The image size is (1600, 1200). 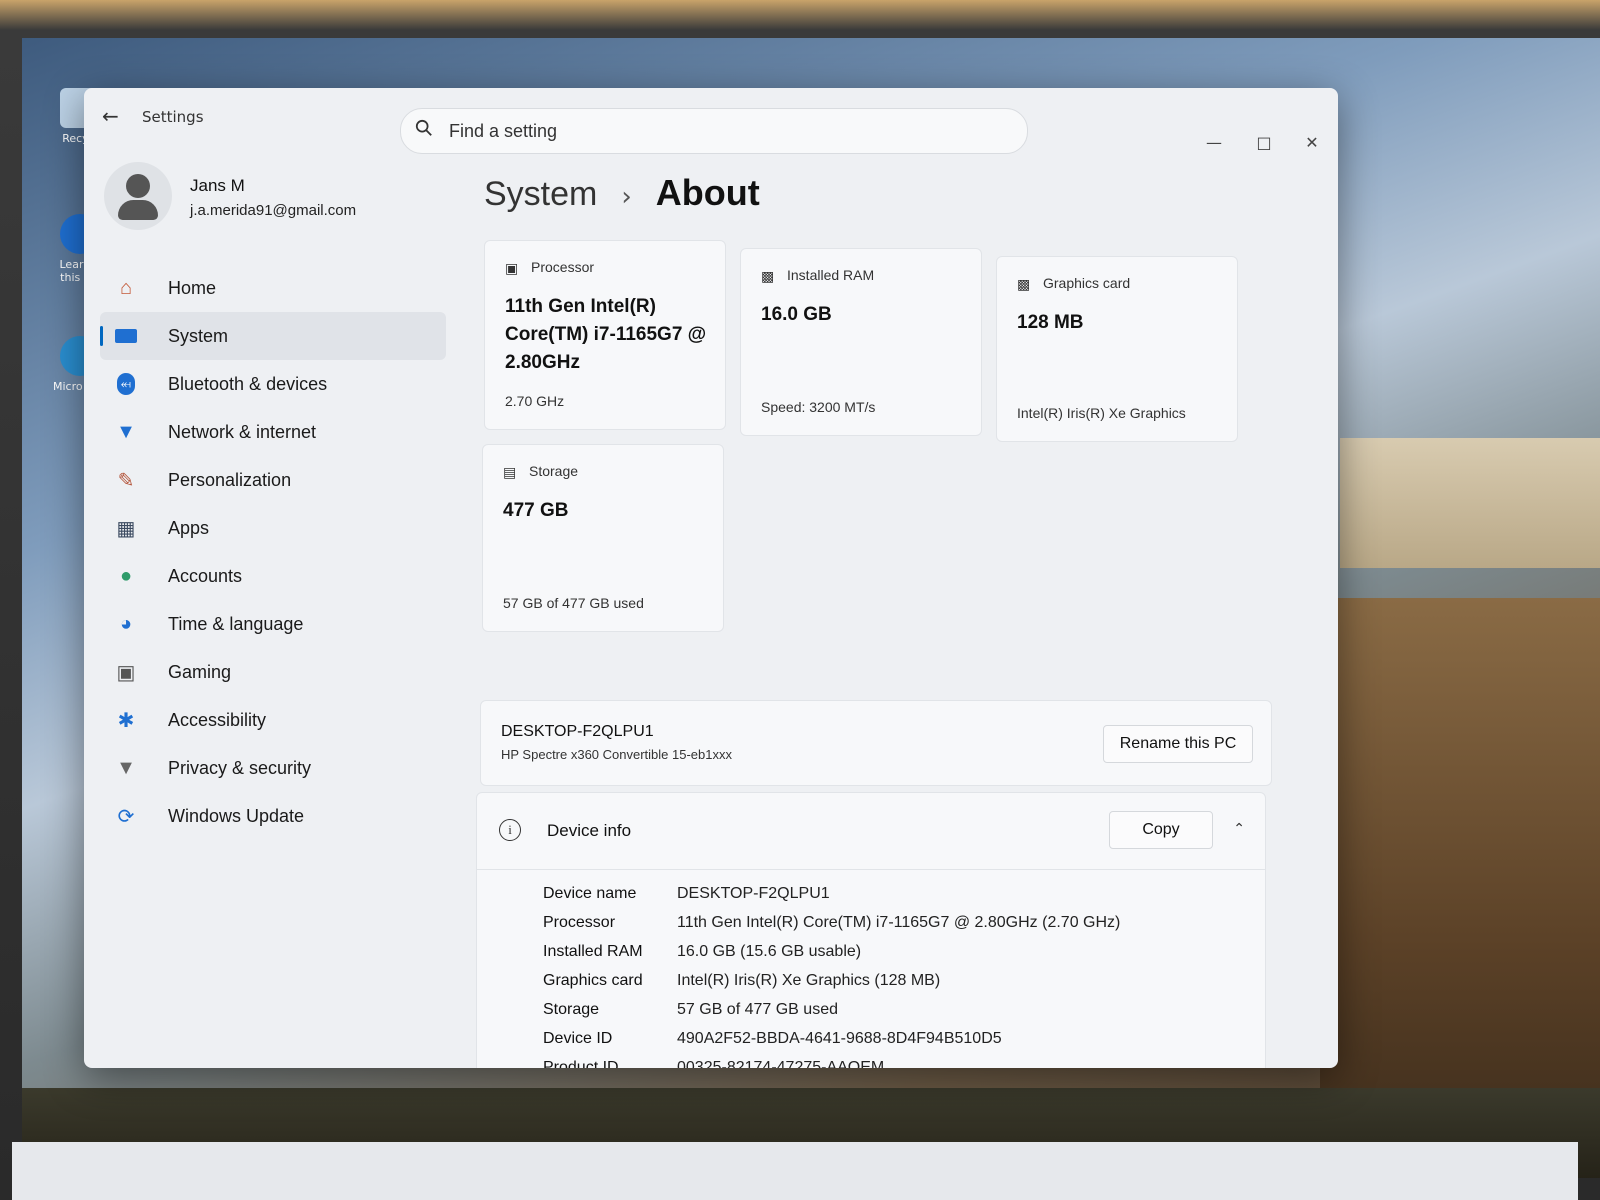 I want to click on spec-value: 57 GB of 477 GB used, so click(x=757, y=1009).